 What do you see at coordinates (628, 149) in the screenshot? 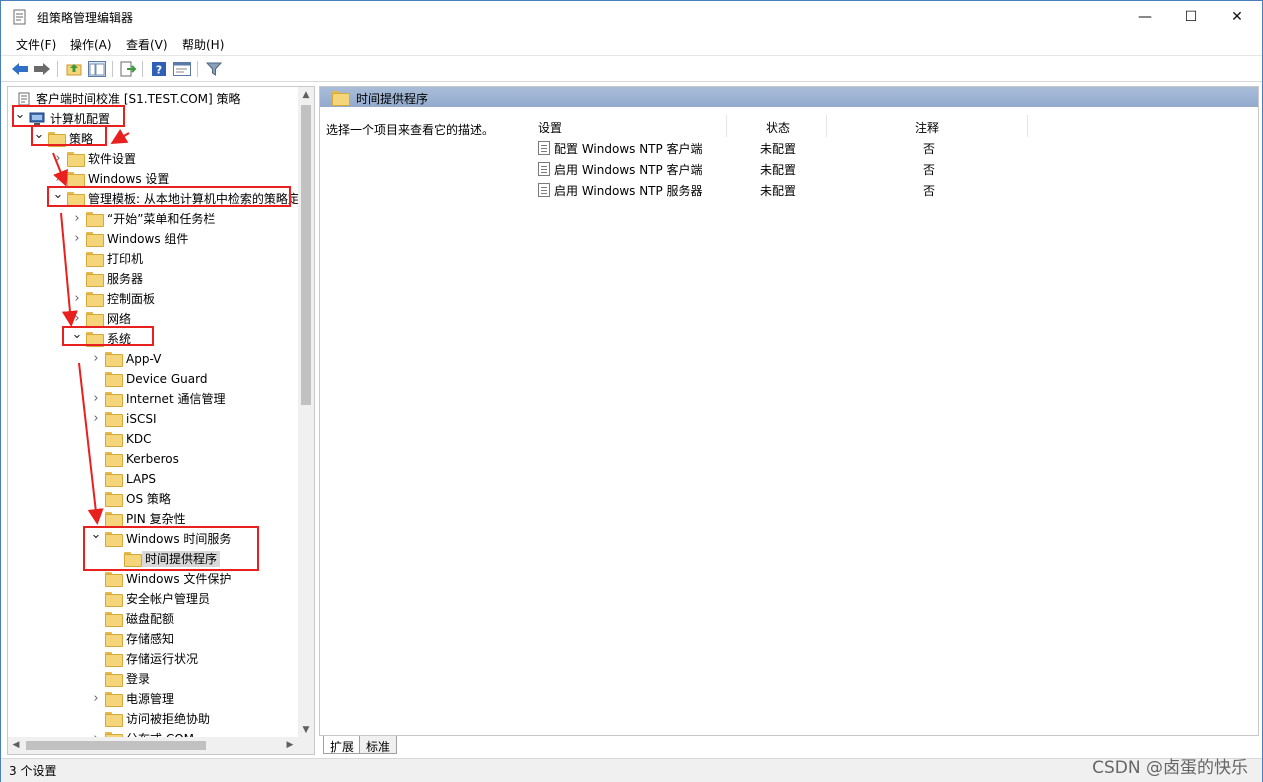
I see `setting-name: 配置 Windows NTP 客户端` at bounding box center [628, 149].